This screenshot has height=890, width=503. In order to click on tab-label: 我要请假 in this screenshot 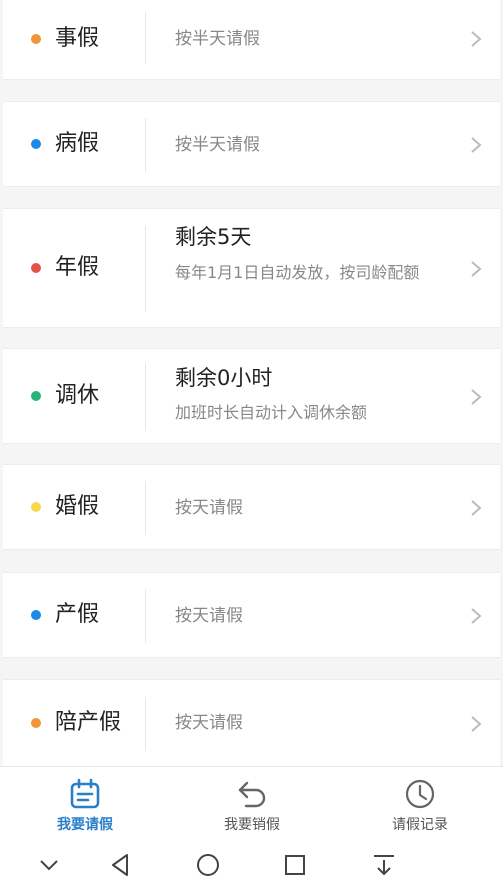, I will do `click(85, 825)`.